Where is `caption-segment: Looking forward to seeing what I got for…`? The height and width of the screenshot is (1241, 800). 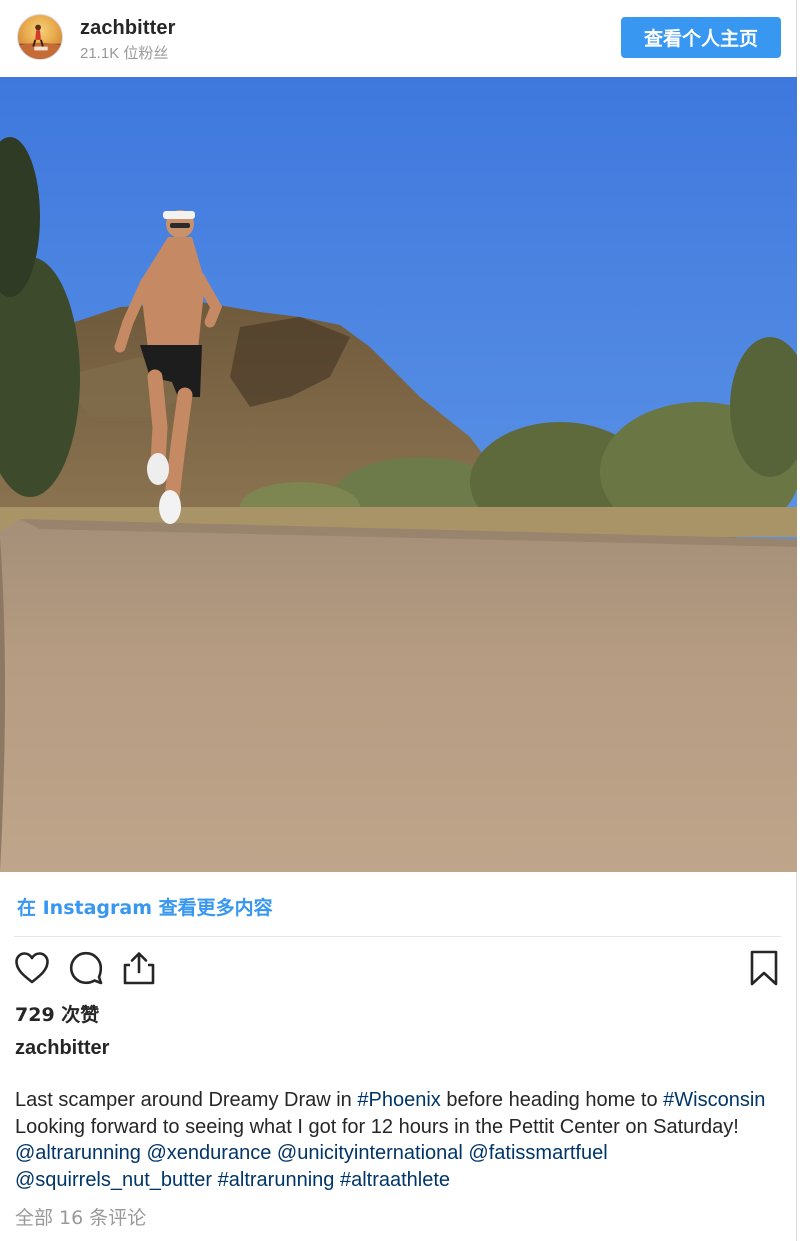 caption-segment: Looking forward to seeing what I got for… is located at coordinates (377, 1126).